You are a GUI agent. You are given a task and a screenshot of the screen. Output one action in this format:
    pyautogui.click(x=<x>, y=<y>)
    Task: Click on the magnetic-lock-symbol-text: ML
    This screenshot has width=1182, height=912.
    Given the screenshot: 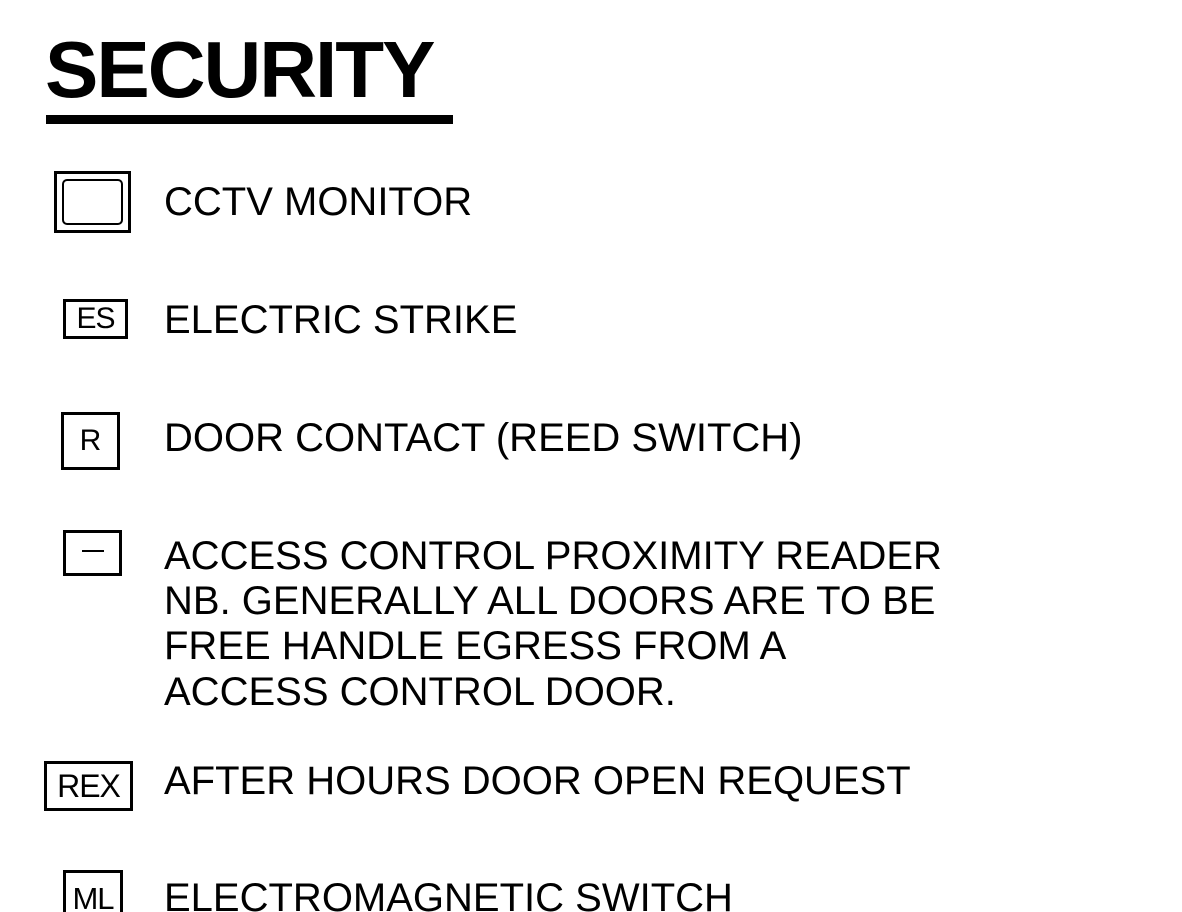 What is the action you would take?
    pyautogui.click(x=93, y=896)
    